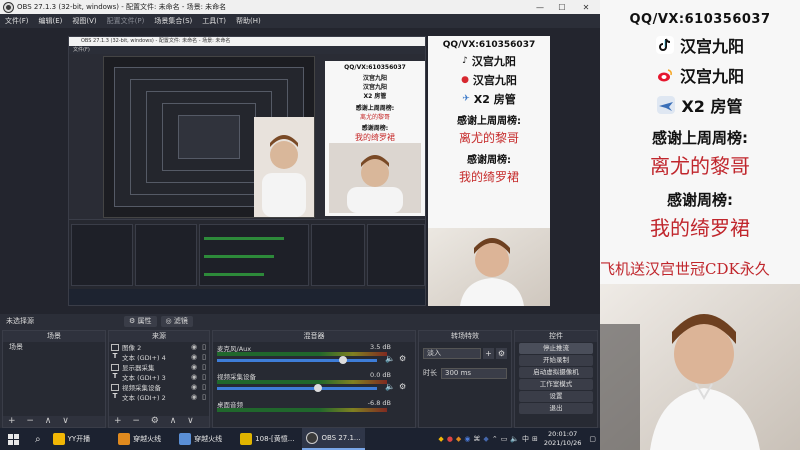 This screenshot has height=450, width=800. What do you see at coordinates (476, 439) in the screenshot?
I see `tray-app-icon: ⌘` at bounding box center [476, 439].